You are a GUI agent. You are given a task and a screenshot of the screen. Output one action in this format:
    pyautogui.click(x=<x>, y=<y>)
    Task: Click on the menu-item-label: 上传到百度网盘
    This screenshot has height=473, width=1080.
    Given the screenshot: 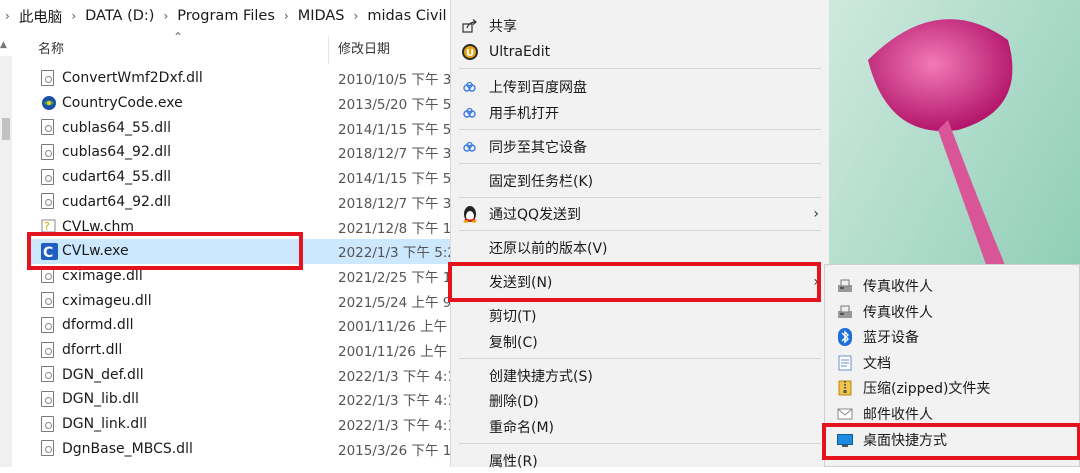 What is the action you would take?
    pyautogui.click(x=538, y=88)
    